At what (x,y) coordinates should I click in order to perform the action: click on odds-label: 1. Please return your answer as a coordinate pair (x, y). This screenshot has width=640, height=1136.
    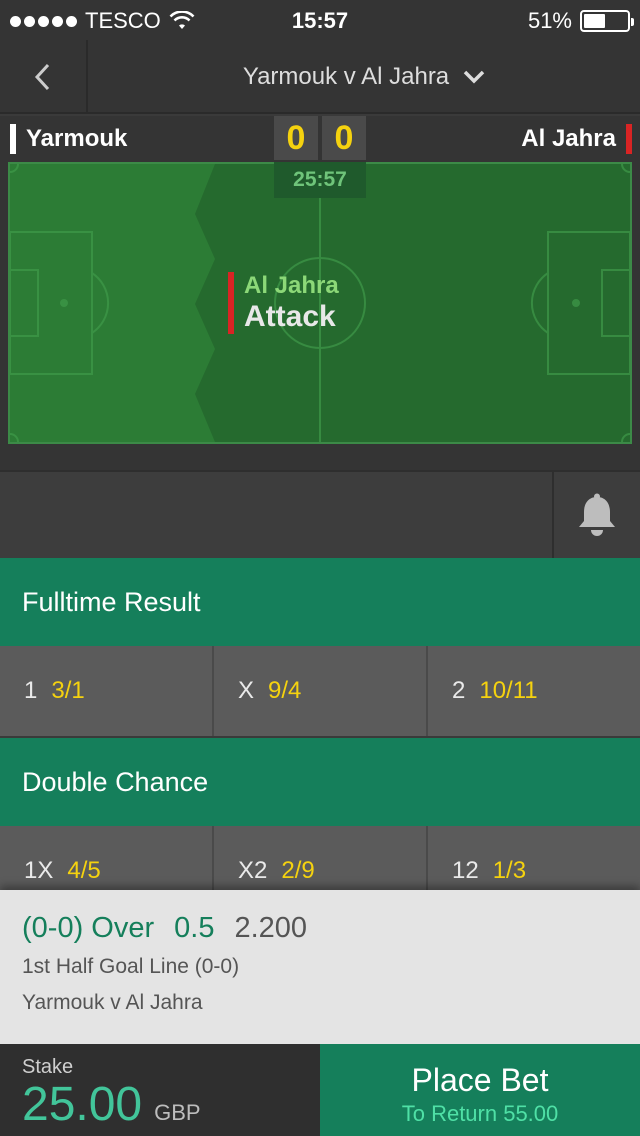
    Looking at the image, I should click on (31, 690).